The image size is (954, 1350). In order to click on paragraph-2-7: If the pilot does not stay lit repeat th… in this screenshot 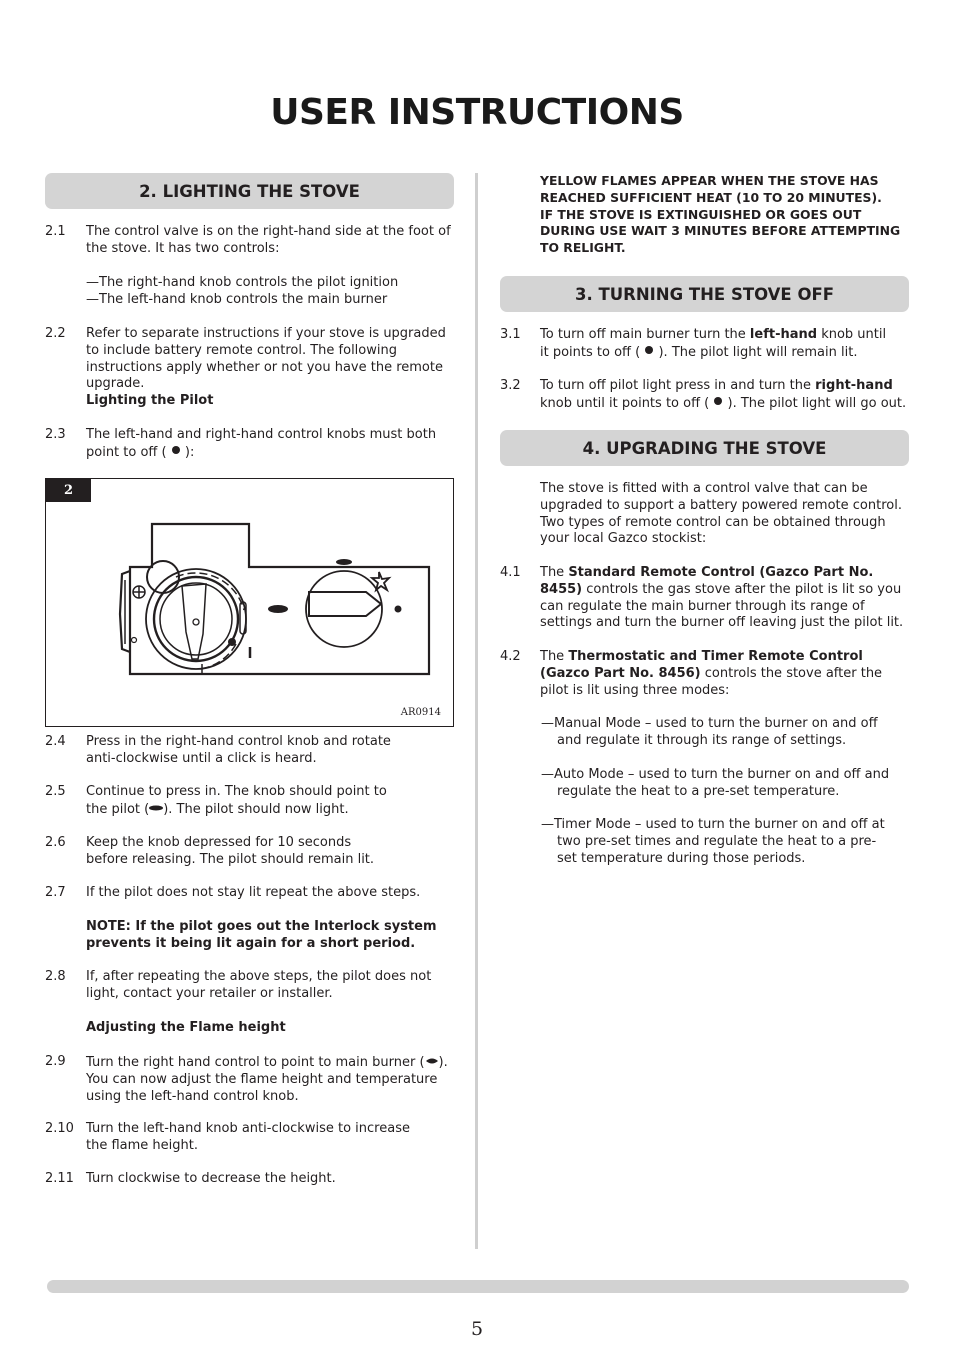, I will do `click(253, 892)`.